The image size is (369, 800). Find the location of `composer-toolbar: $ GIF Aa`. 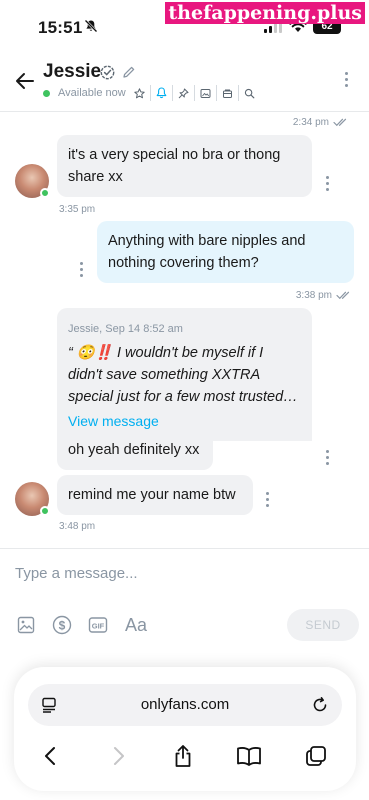

composer-toolbar: $ GIF Aa is located at coordinates (82, 625).